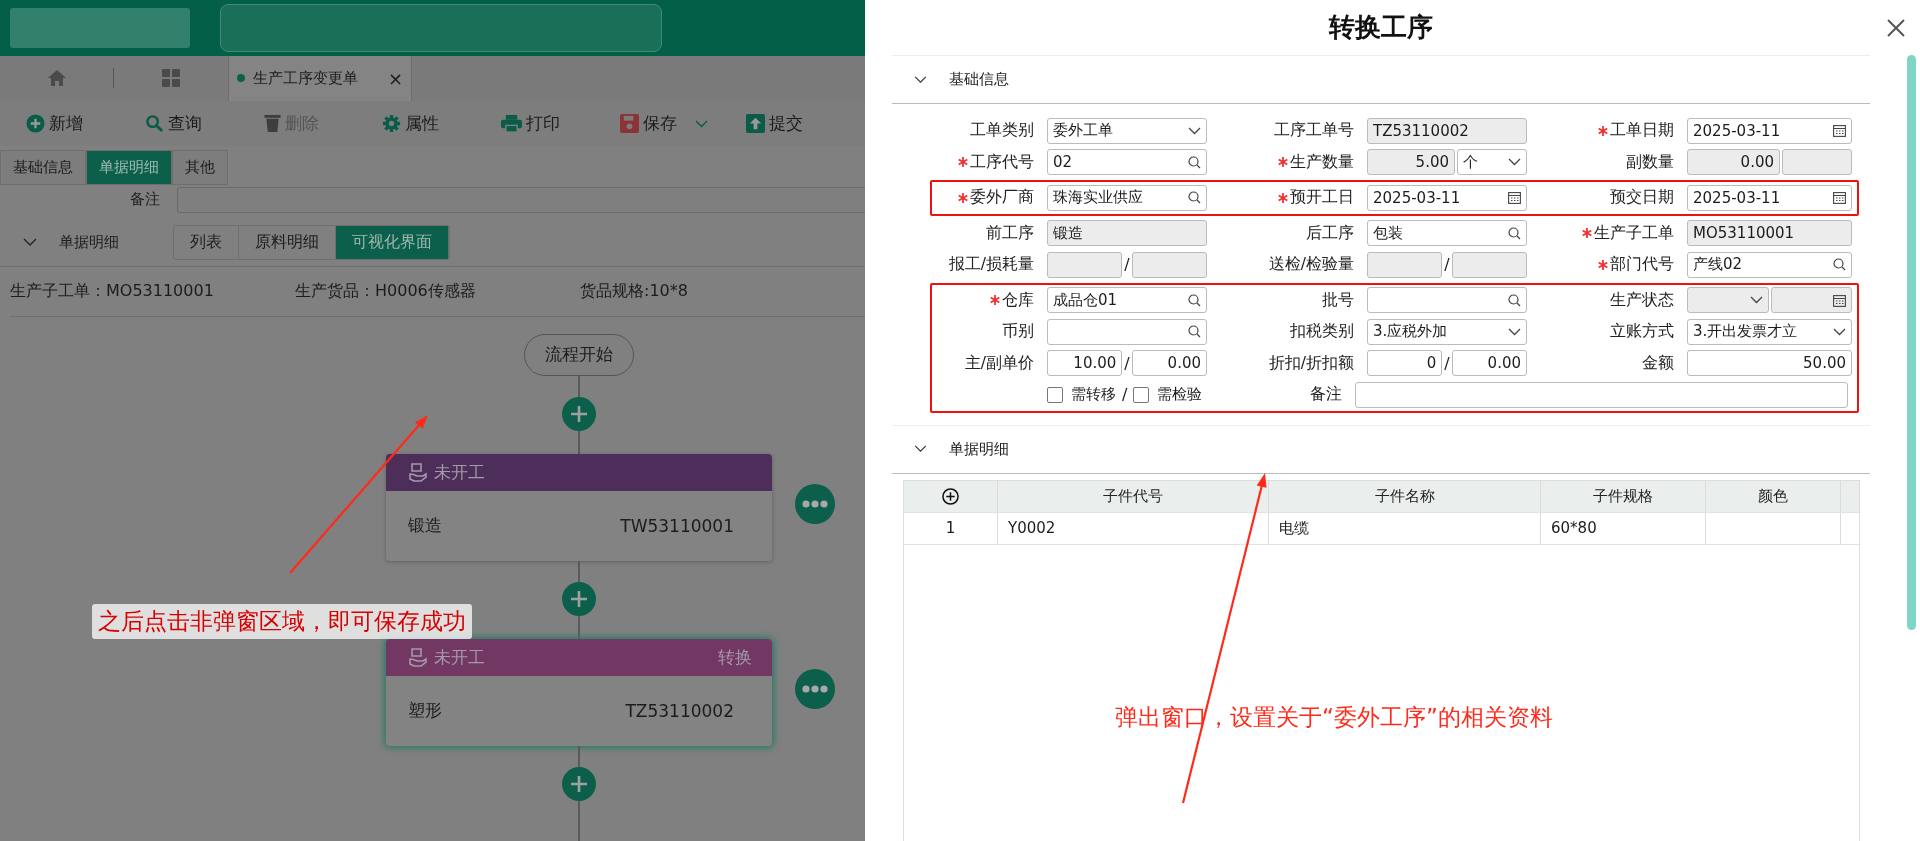 The image size is (1920, 841). Describe the element at coordinates (282, 621) in the screenshot. I see `annotation-text: 之后点击非弹窗区域，即可保存成功` at that location.